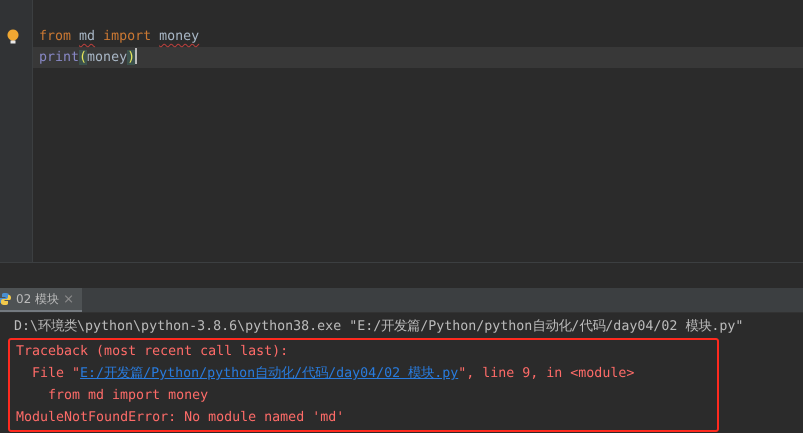  What do you see at coordinates (180, 417) in the screenshot?
I see `console-text: ModuleNotFoundError: No module named 'md'` at bounding box center [180, 417].